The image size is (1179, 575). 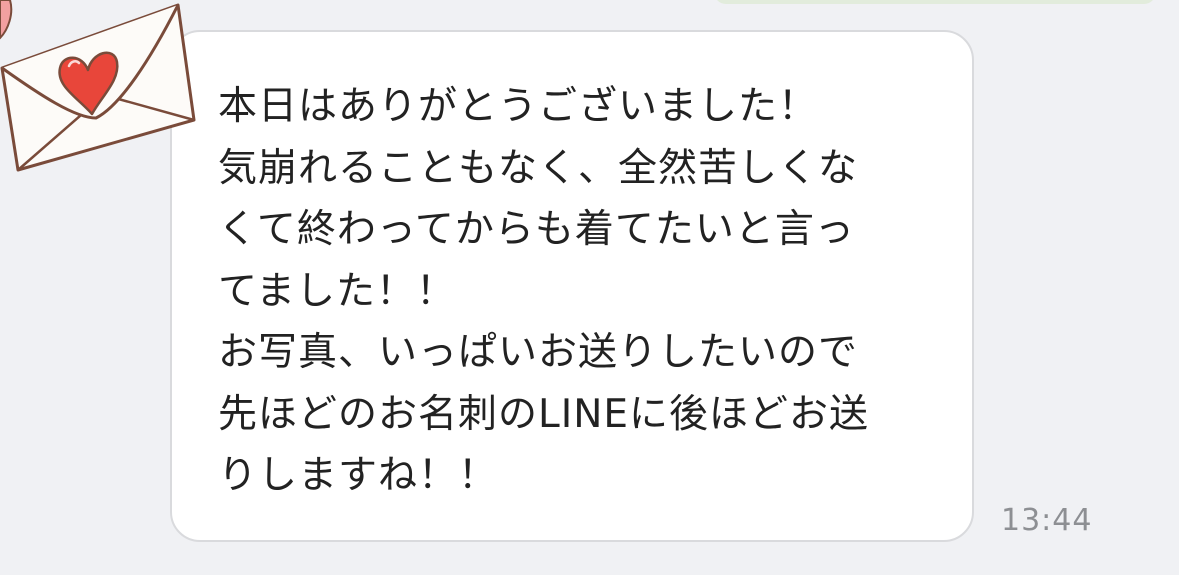 What do you see at coordinates (358, 475) in the screenshot?
I see `message-line: りしますね！！` at bounding box center [358, 475].